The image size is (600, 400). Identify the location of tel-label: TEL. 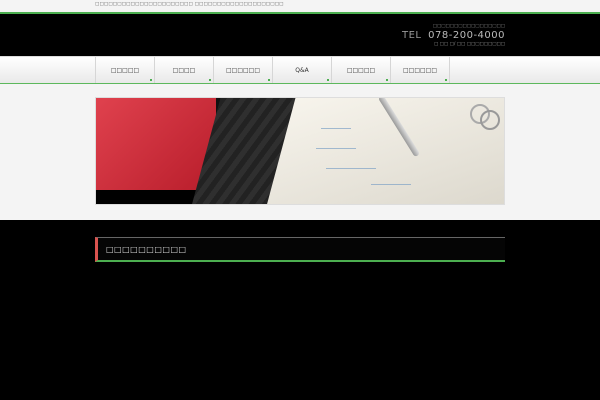
(411, 35).